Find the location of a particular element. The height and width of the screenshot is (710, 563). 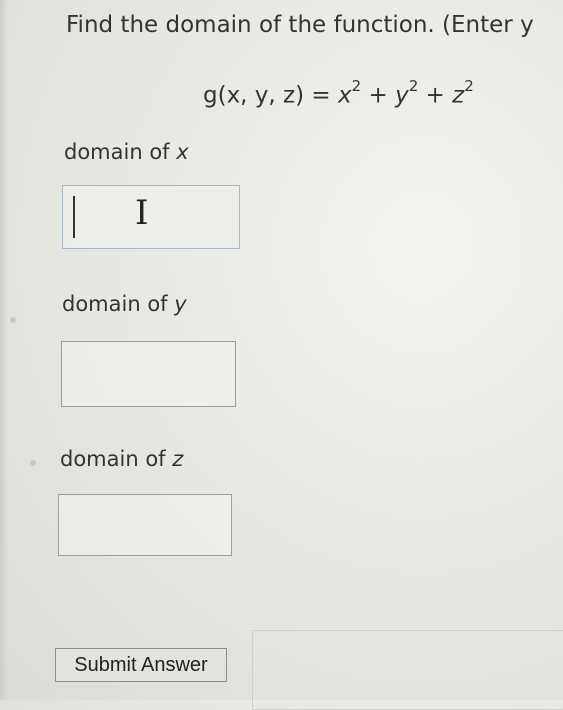

formula-term-y: y is located at coordinates (402, 95).